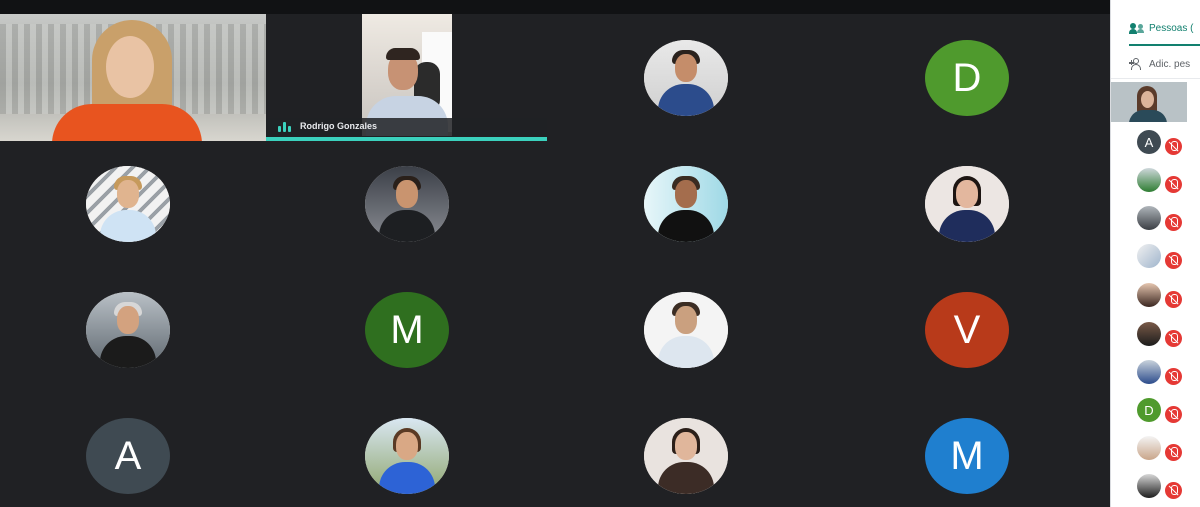 The width and height of the screenshot is (1200, 507). I want to click on participant-list-letter: D, so click(1149, 410).